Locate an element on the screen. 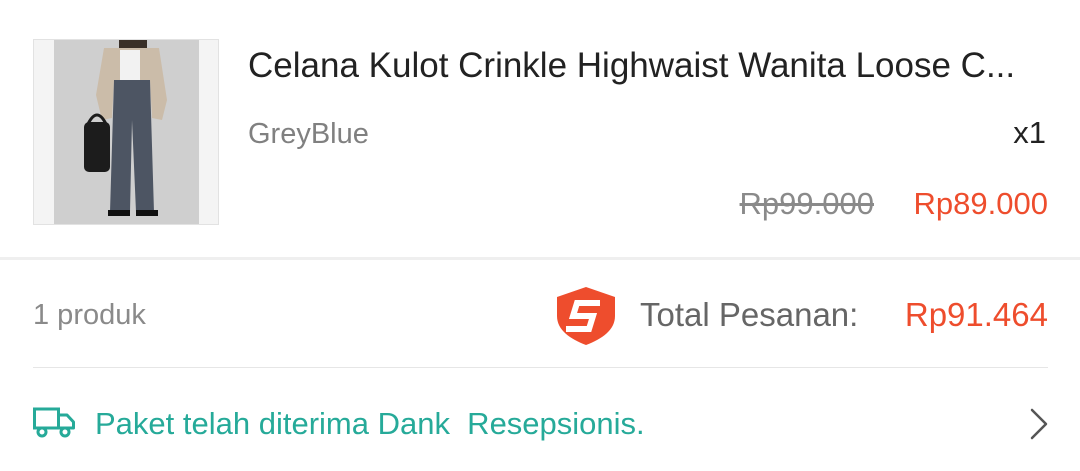 This screenshot has width=1080, height=471. product-count: 1 produk is located at coordinates (89, 315).